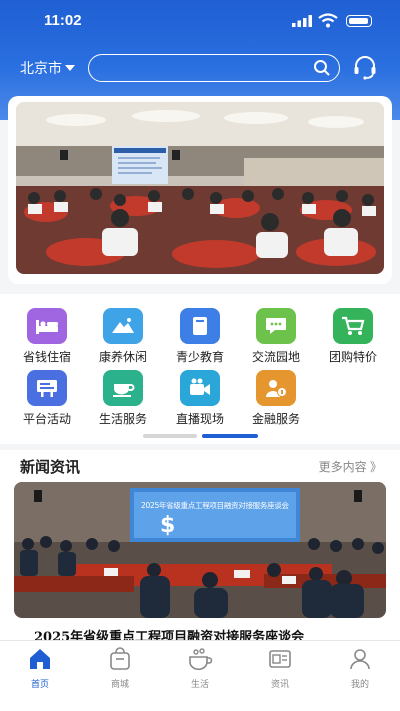 This screenshot has height=711, width=400. I want to click on category-item-finance: 金融服务, so click(276, 398).